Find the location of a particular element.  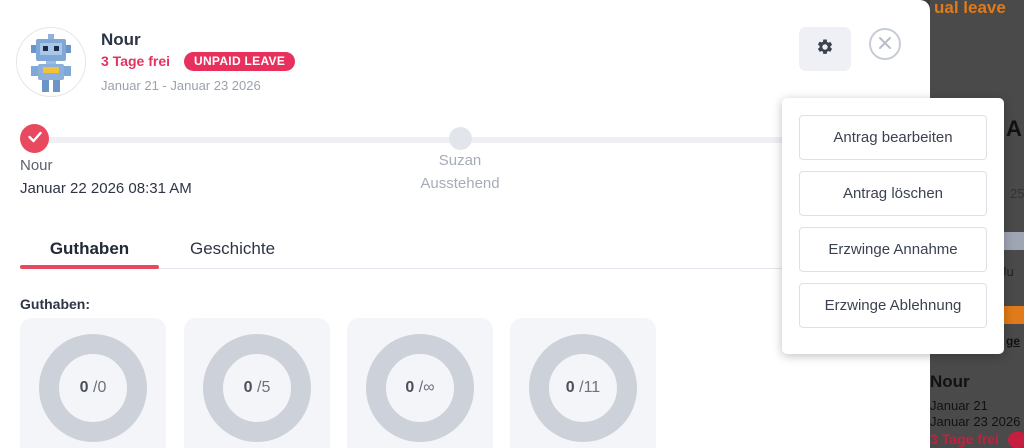

balance-card: 0 /11 is located at coordinates (583, 383).